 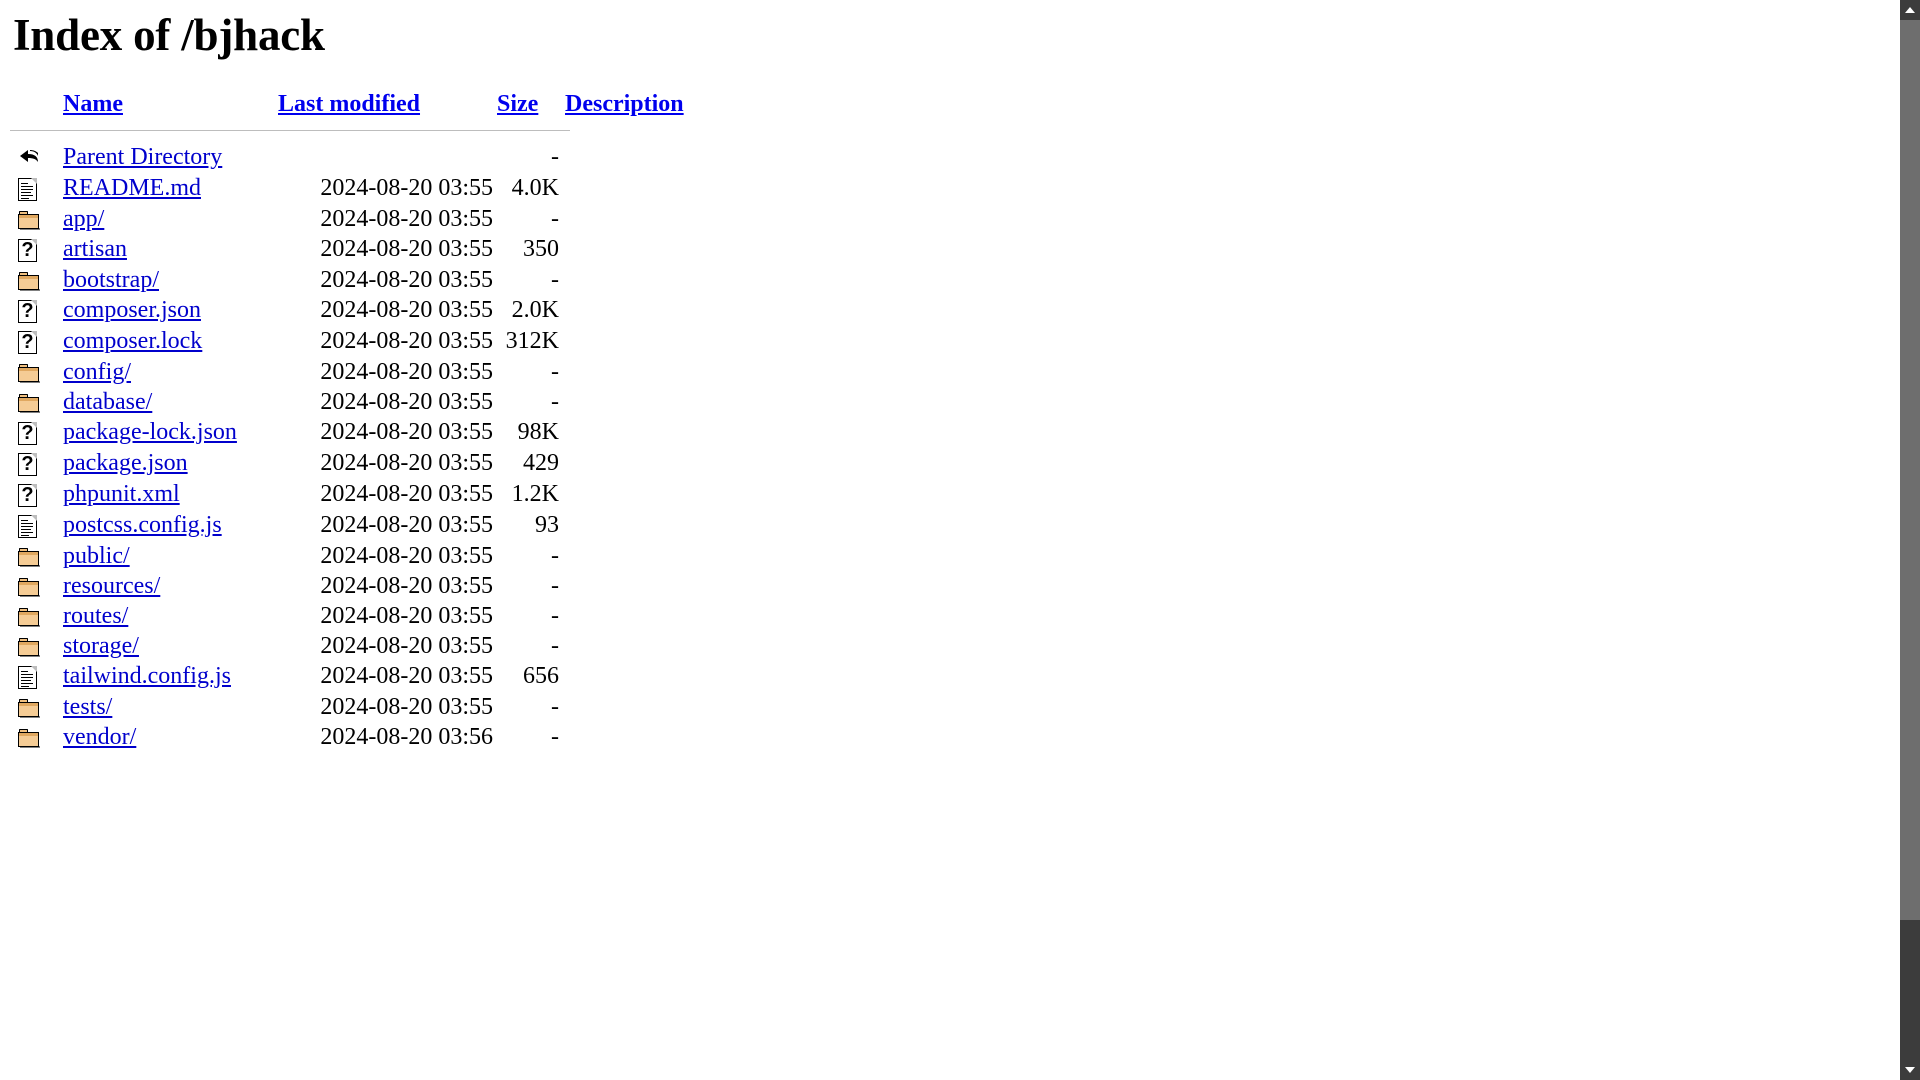 I want to click on table-row: database/2024-08-20 03:55 -, so click(x=367, y=402).